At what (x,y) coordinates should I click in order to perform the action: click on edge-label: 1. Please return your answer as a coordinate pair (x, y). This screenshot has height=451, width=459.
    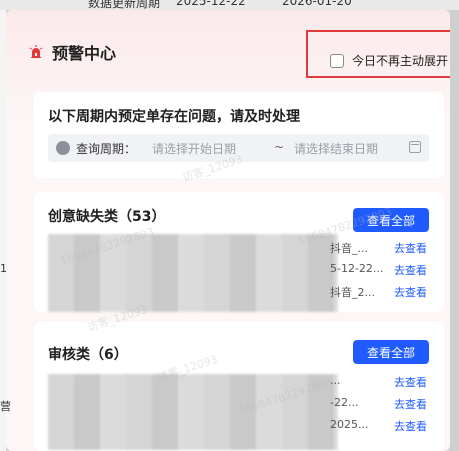
    Looking at the image, I should click on (3, 268).